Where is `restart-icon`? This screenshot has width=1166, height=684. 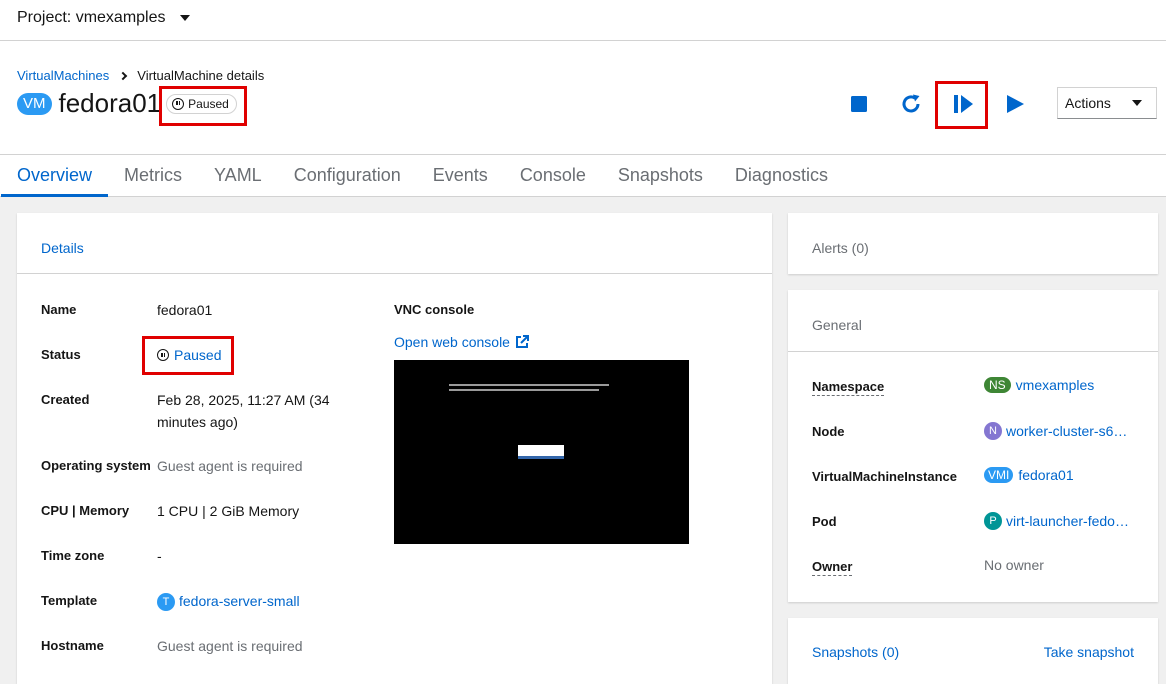
restart-icon is located at coordinates (911, 103).